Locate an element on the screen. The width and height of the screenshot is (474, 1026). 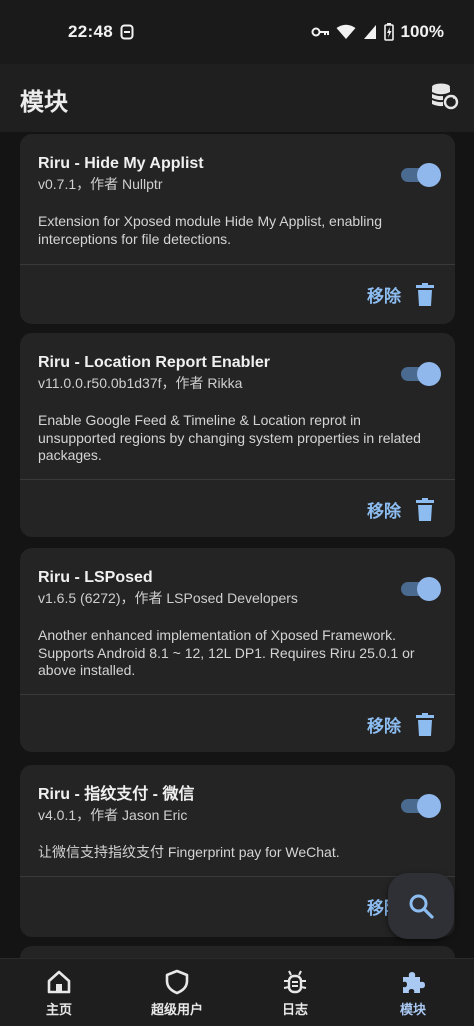
module-name: Riru - LSPosed is located at coordinates (95, 577).